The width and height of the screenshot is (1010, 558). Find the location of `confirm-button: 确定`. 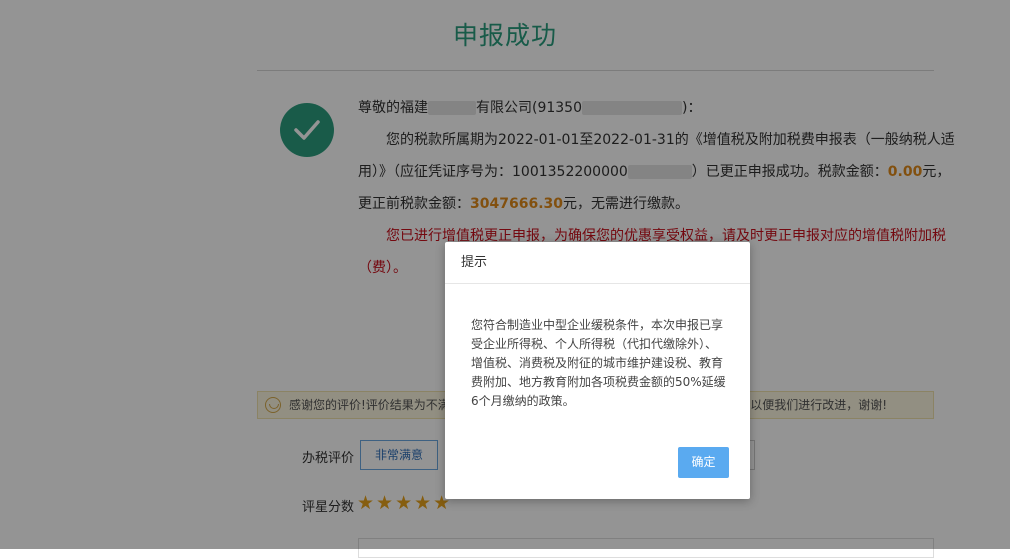

confirm-button: 确定 is located at coordinates (703, 462).